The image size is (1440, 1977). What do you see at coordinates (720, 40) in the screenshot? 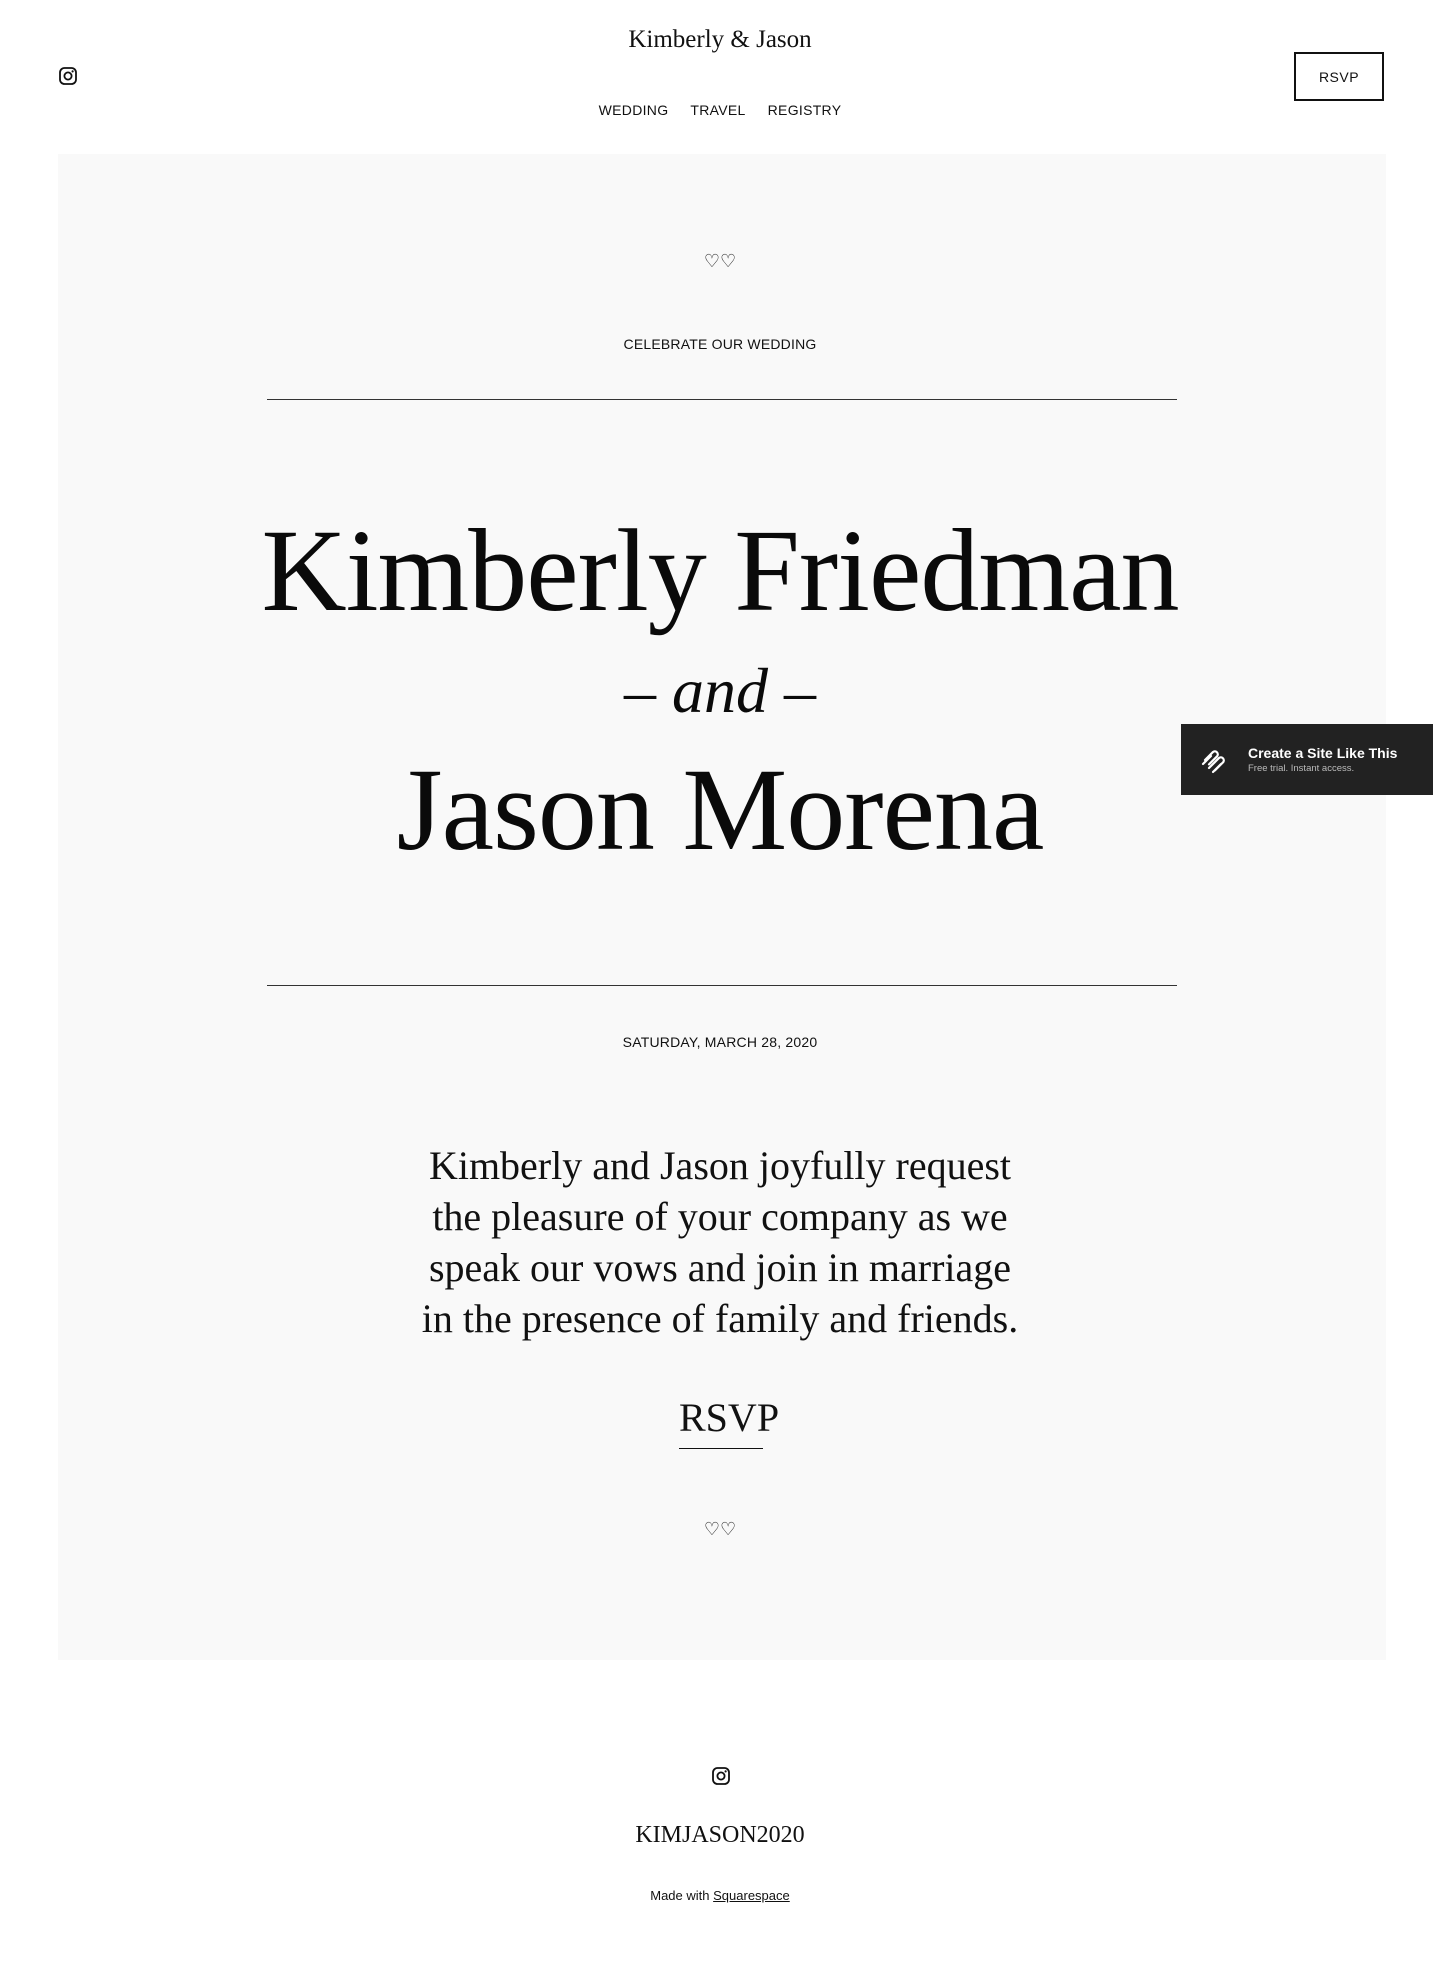
I see `site-title: Kimberly & Jason` at bounding box center [720, 40].